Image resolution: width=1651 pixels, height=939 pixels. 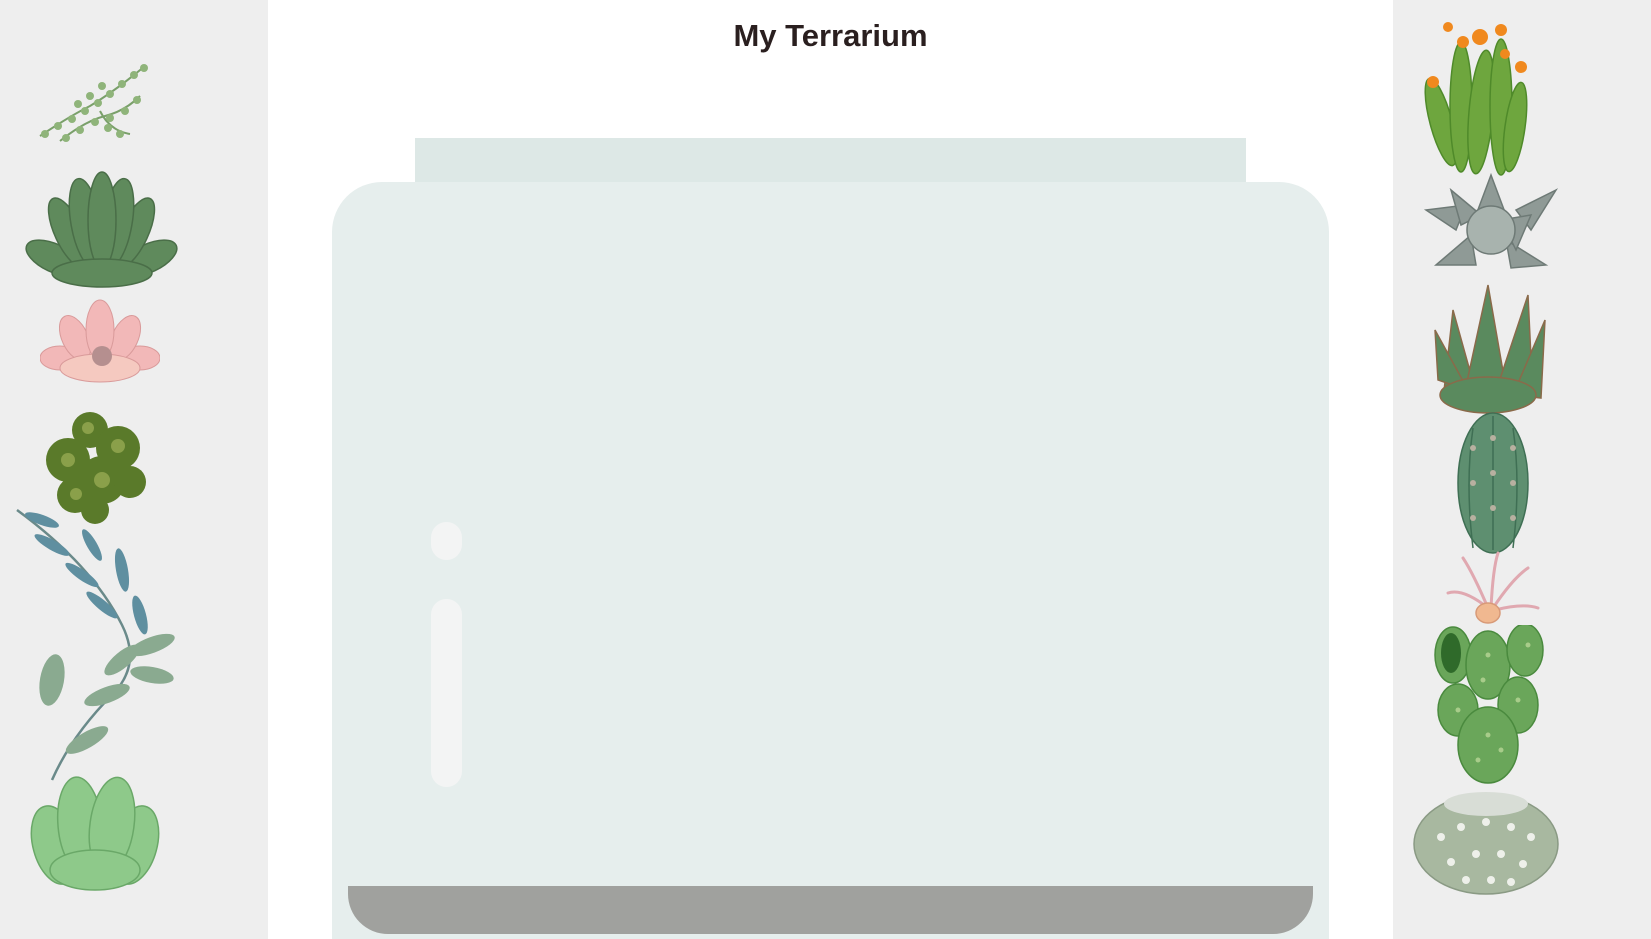 I want to click on jar-soil, so click(x=830, y=910).